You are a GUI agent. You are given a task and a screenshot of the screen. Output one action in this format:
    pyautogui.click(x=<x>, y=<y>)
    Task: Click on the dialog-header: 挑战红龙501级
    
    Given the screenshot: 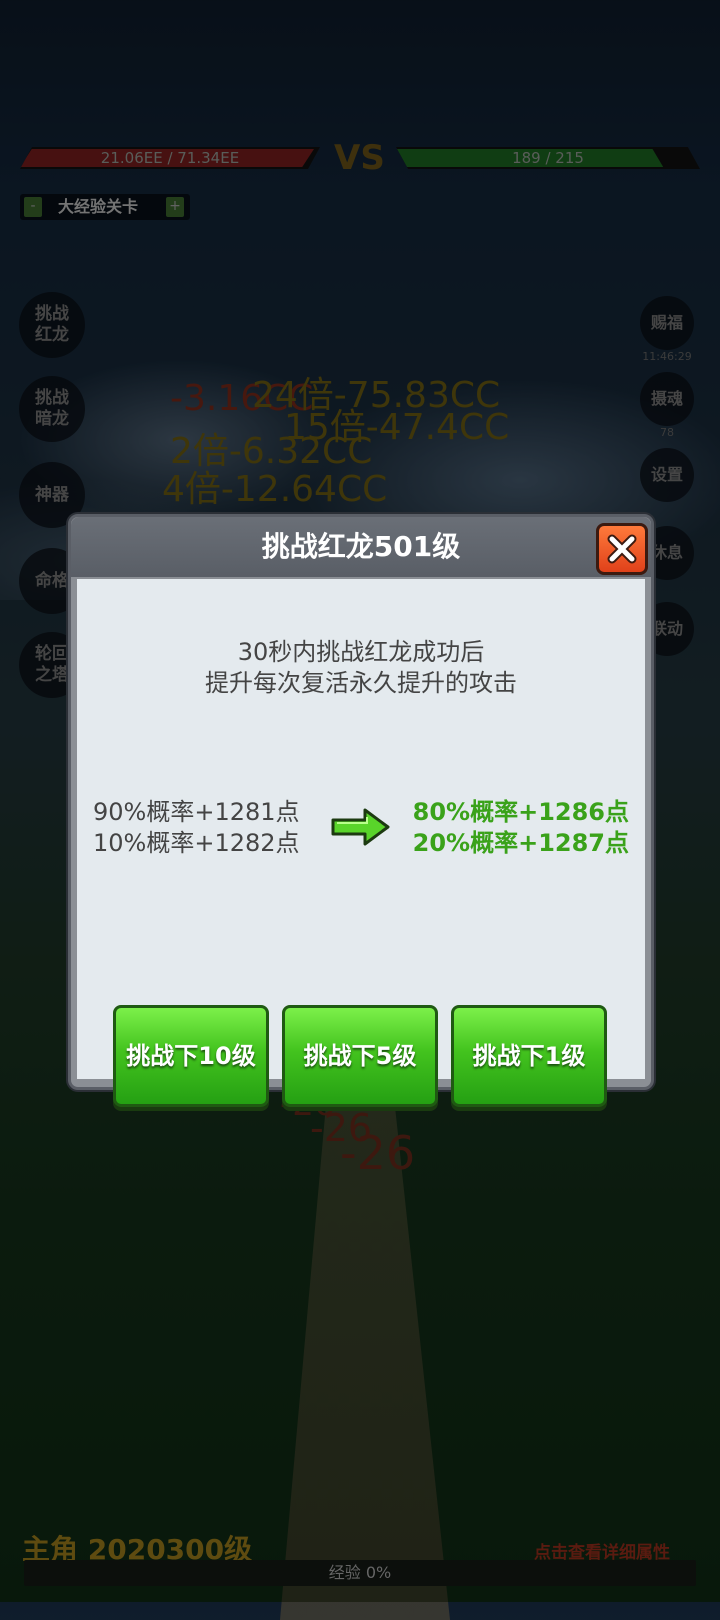 What is the action you would take?
    pyautogui.click(x=361, y=547)
    